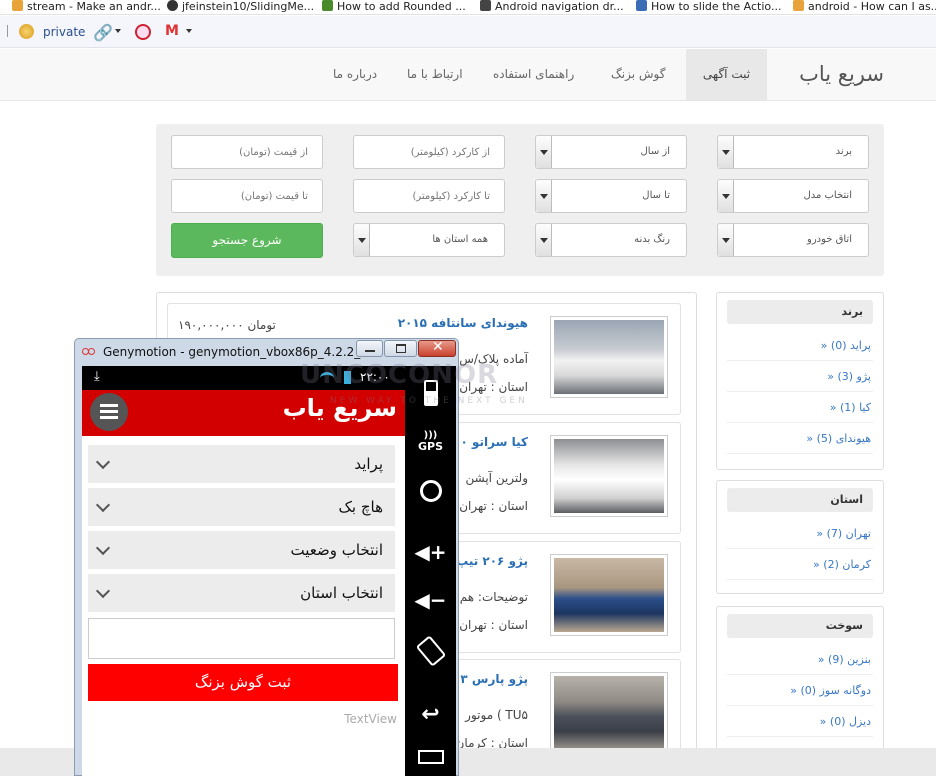  What do you see at coordinates (493, 597) in the screenshot?
I see `listing-desc: توضیحات: هم` at bounding box center [493, 597].